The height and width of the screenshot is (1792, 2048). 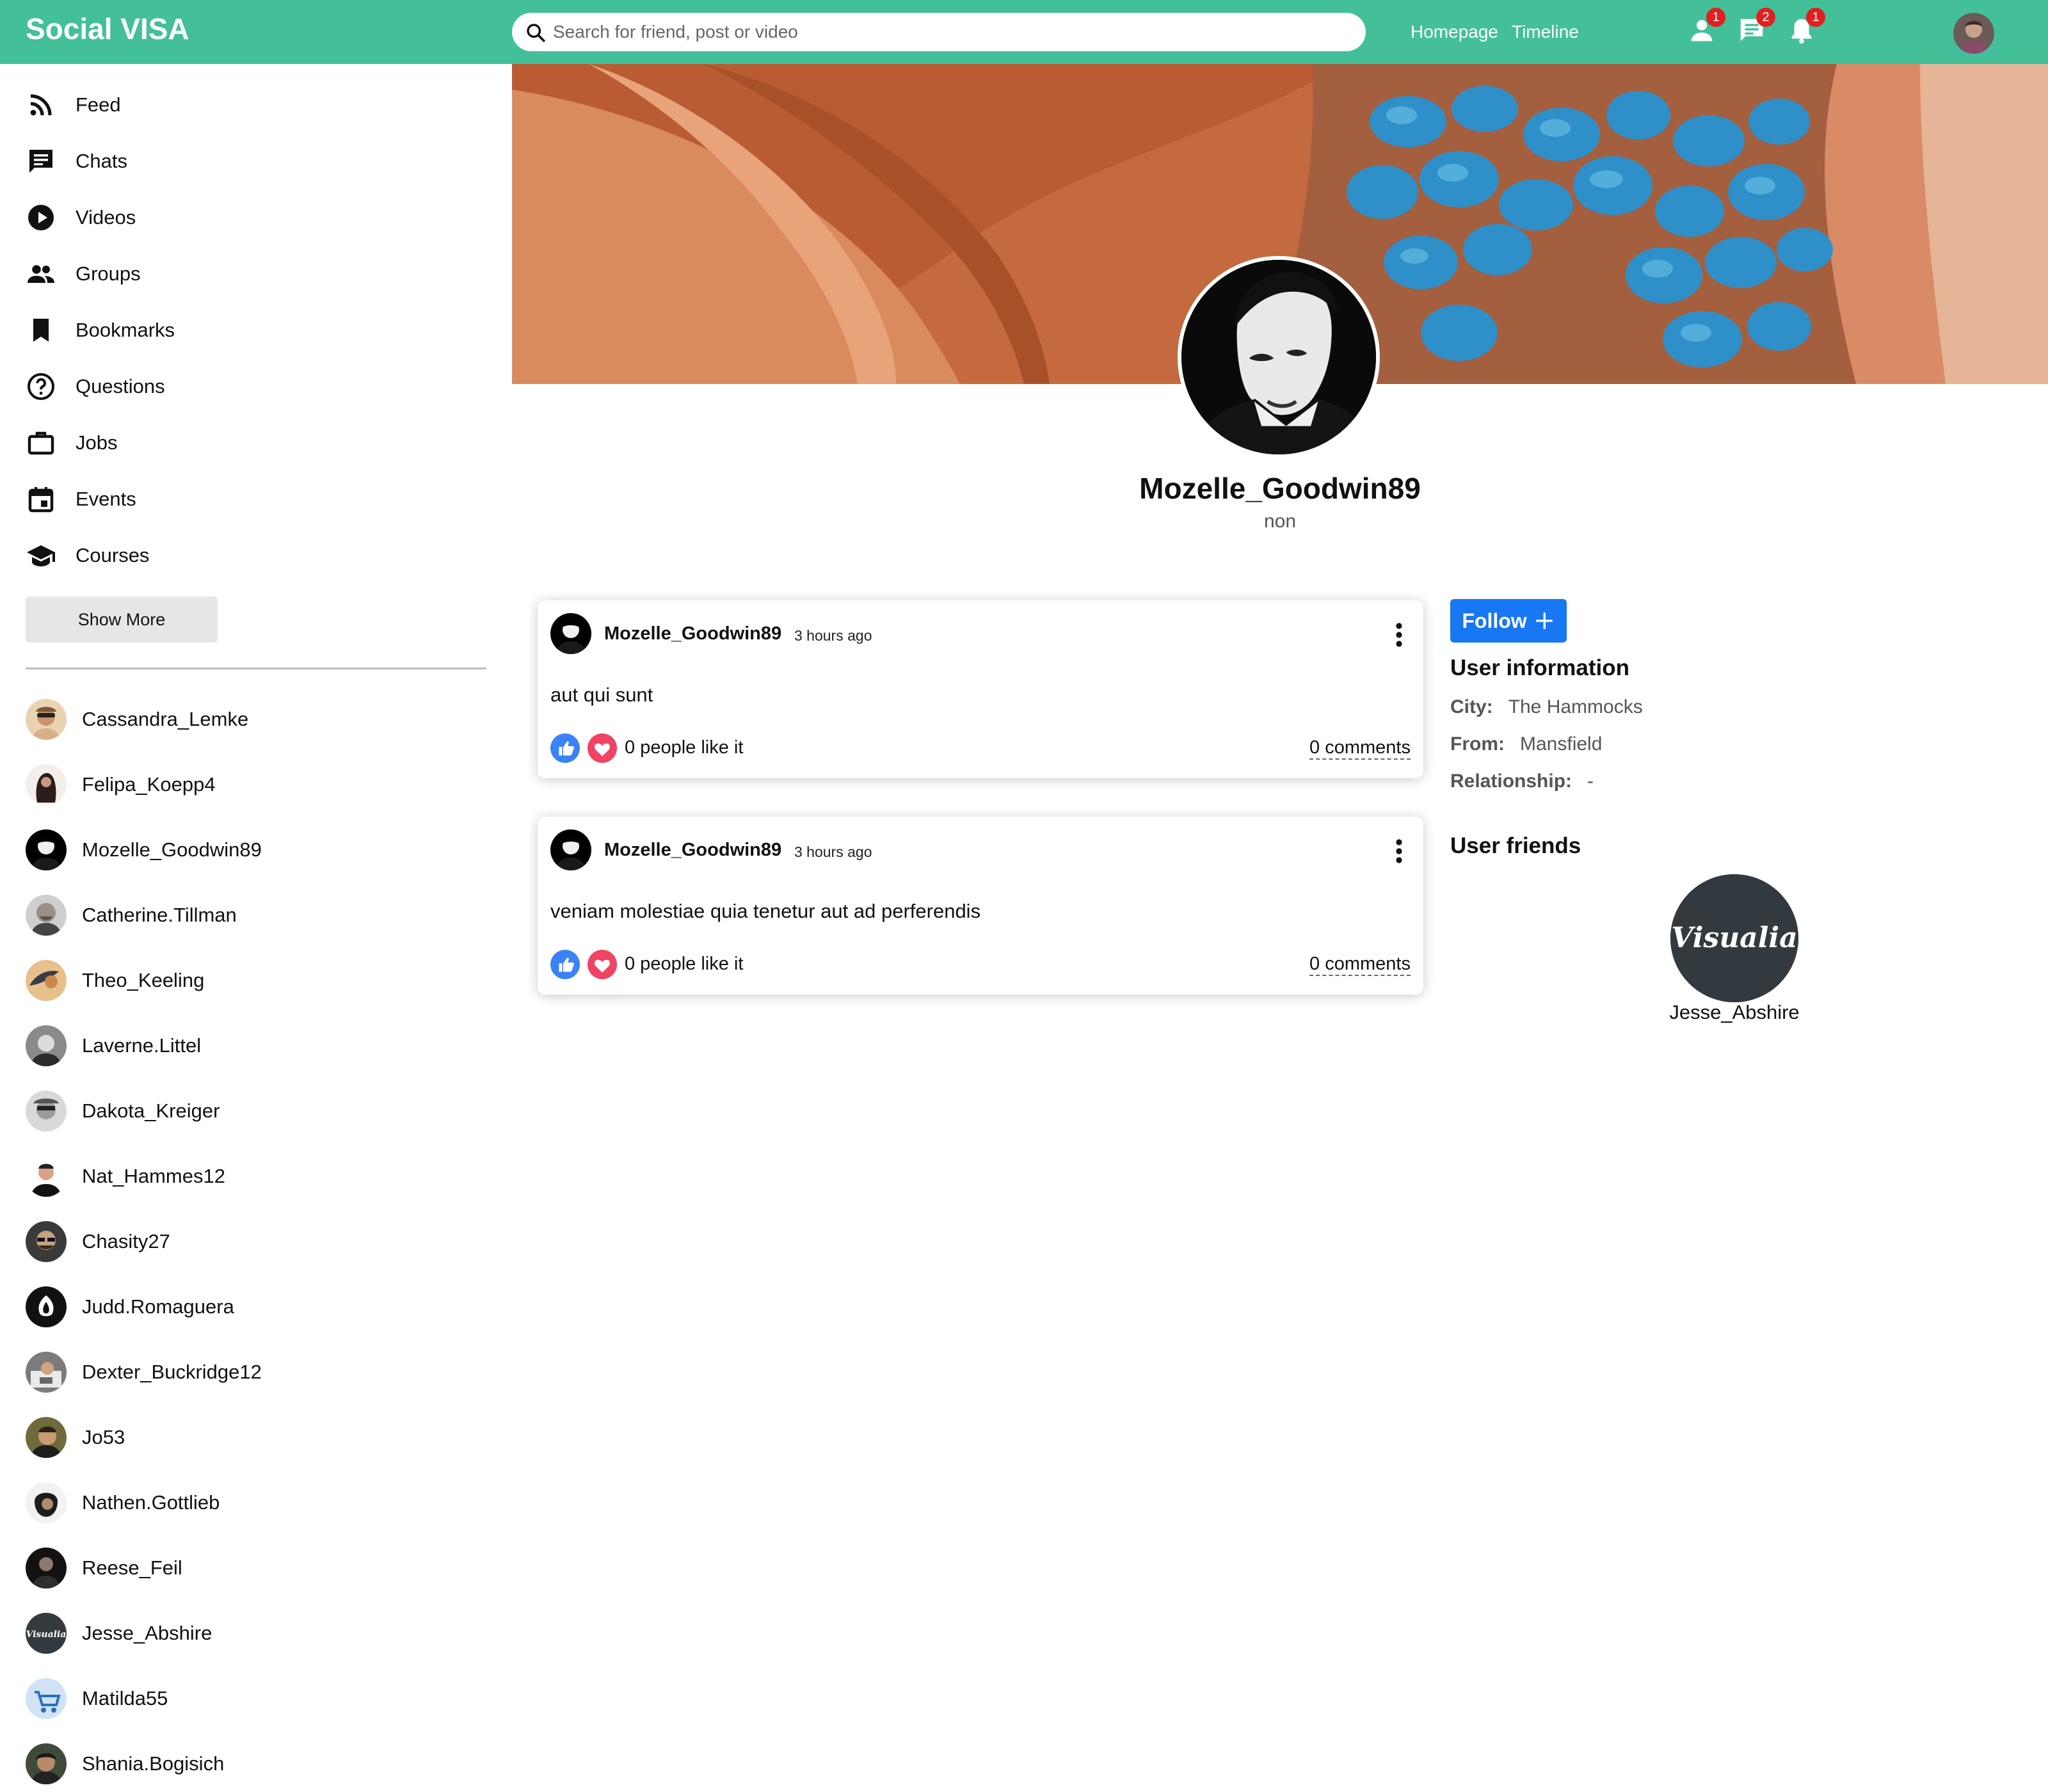 What do you see at coordinates (120, 386) in the screenshot?
I see `sidebar-item-label: Questions` at bounding box center [120, 386].